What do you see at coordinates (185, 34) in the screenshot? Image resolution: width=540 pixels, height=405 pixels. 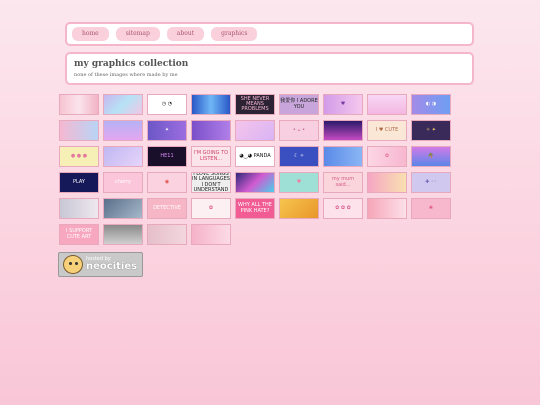 I see `nav-about-link: about` at bounding box center [185, 34].